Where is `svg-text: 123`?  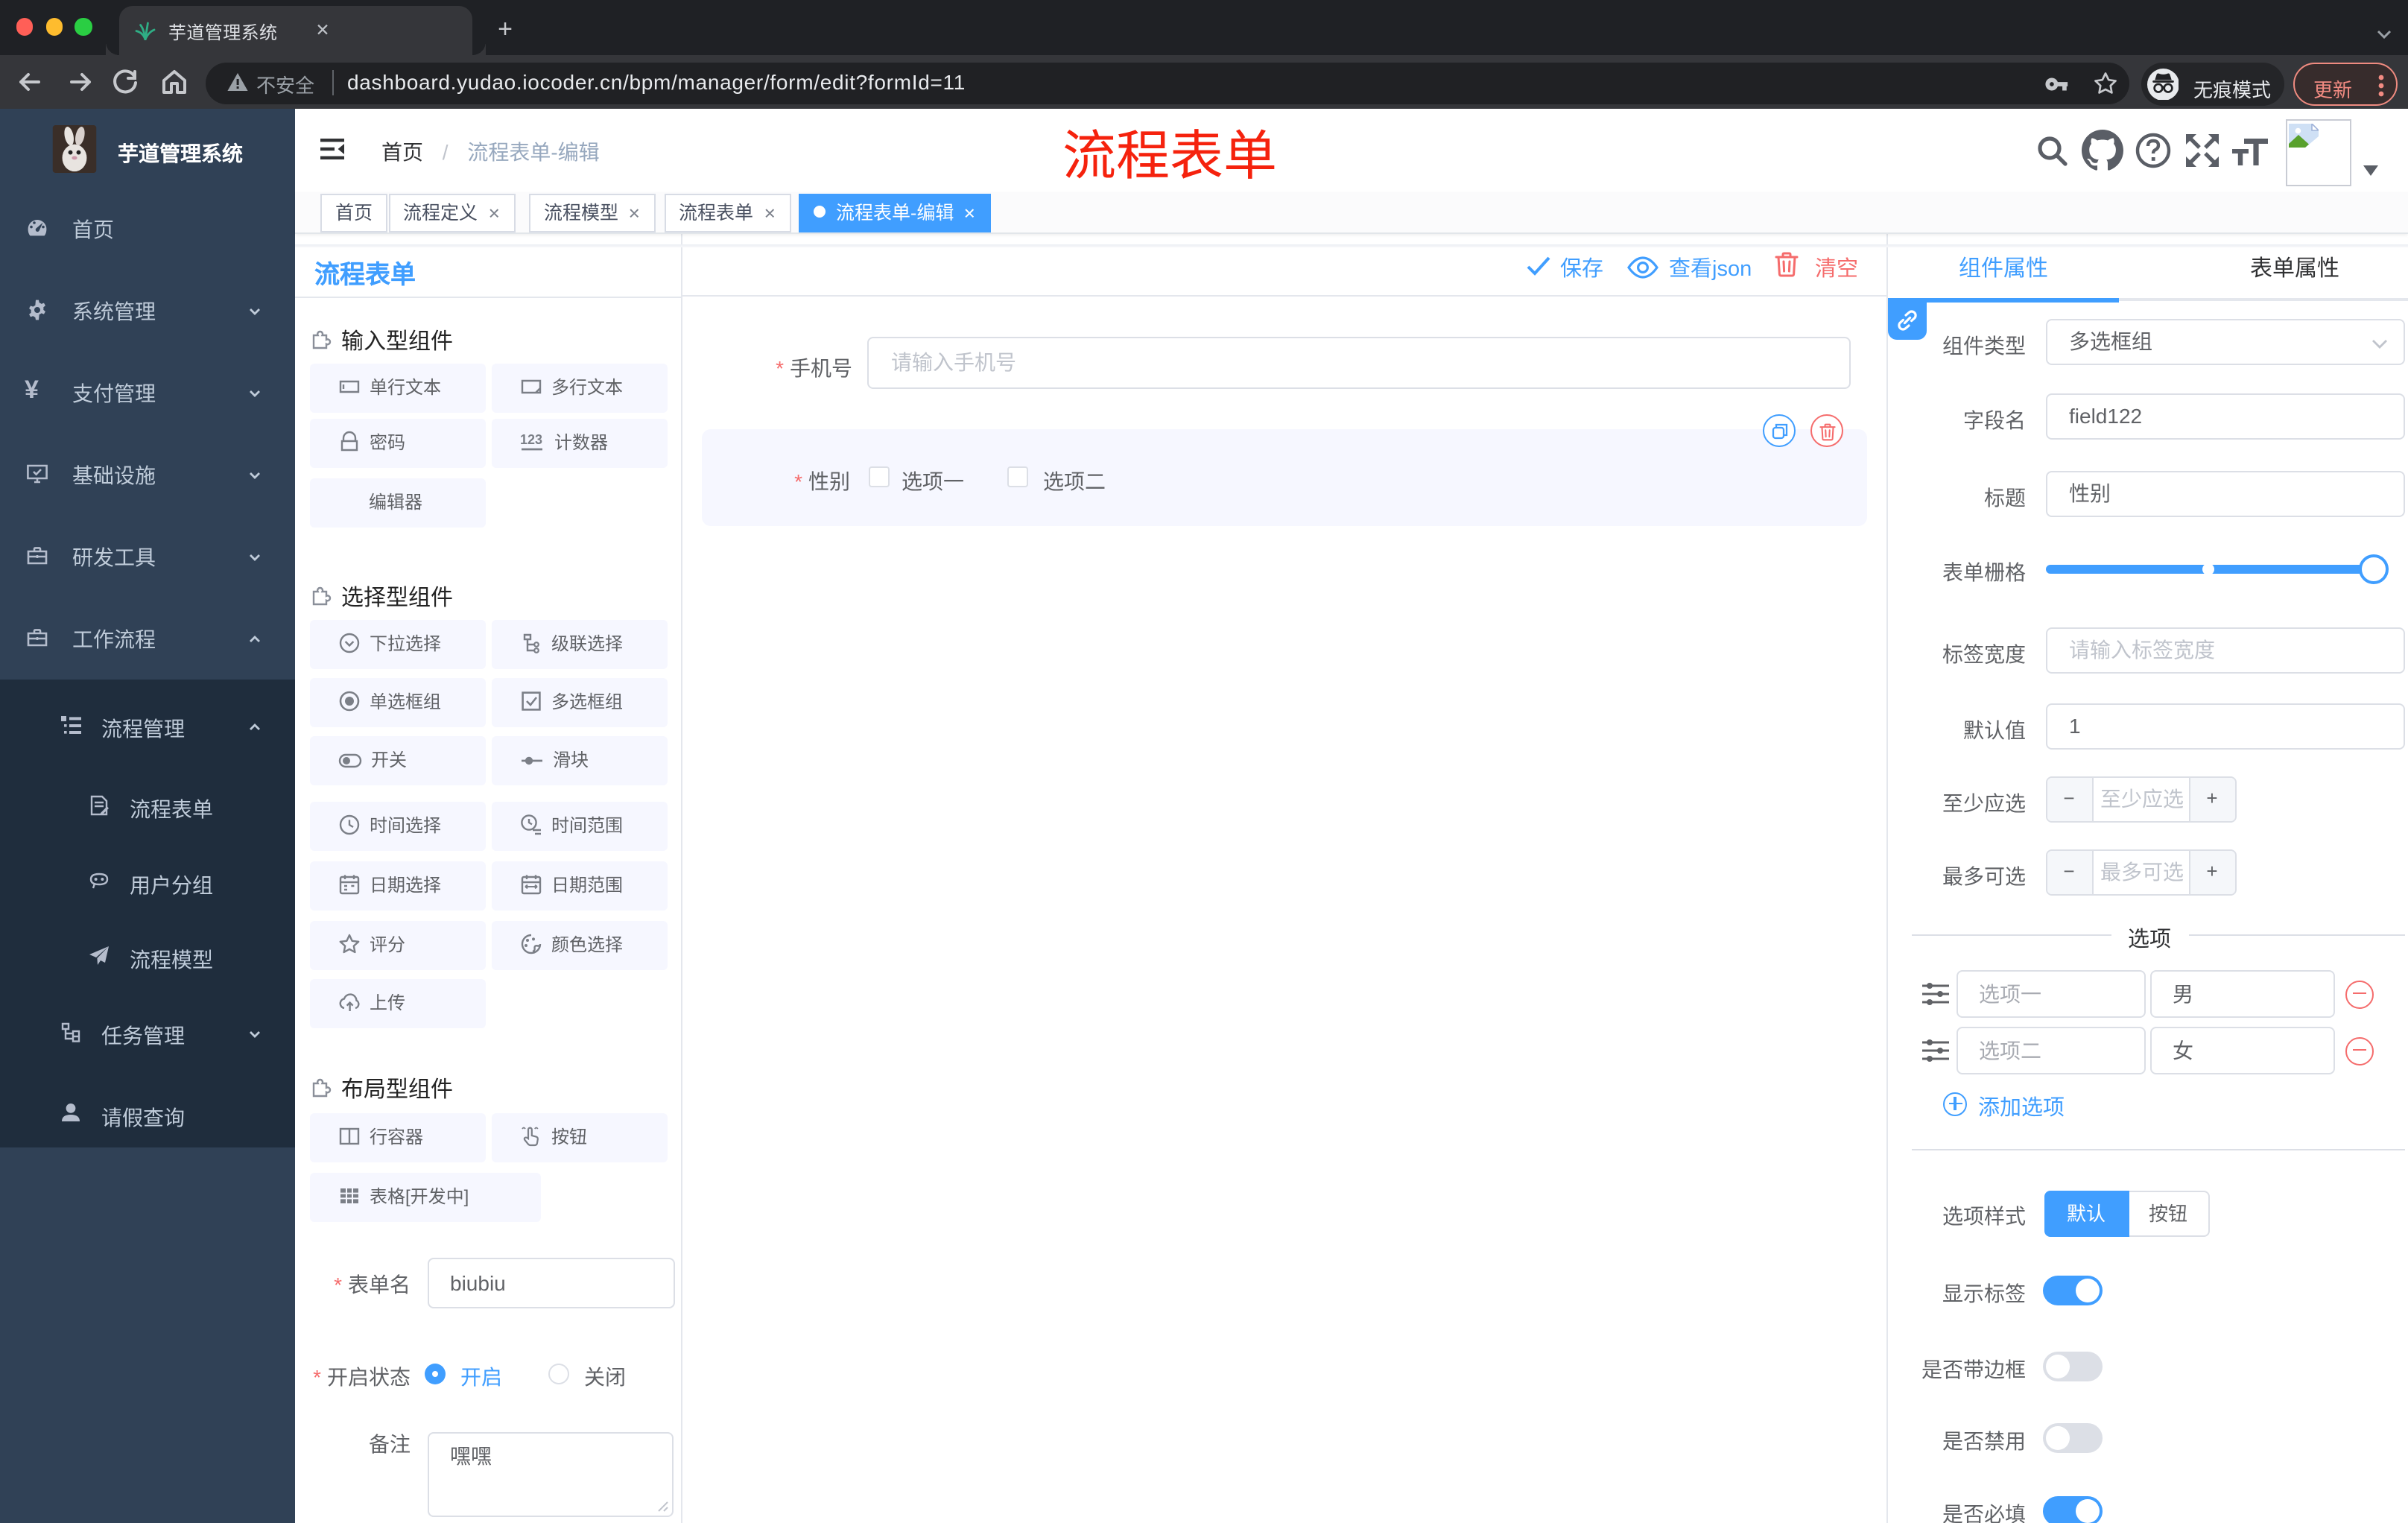 svg-text: 123 is located at coordinates (531, 439).